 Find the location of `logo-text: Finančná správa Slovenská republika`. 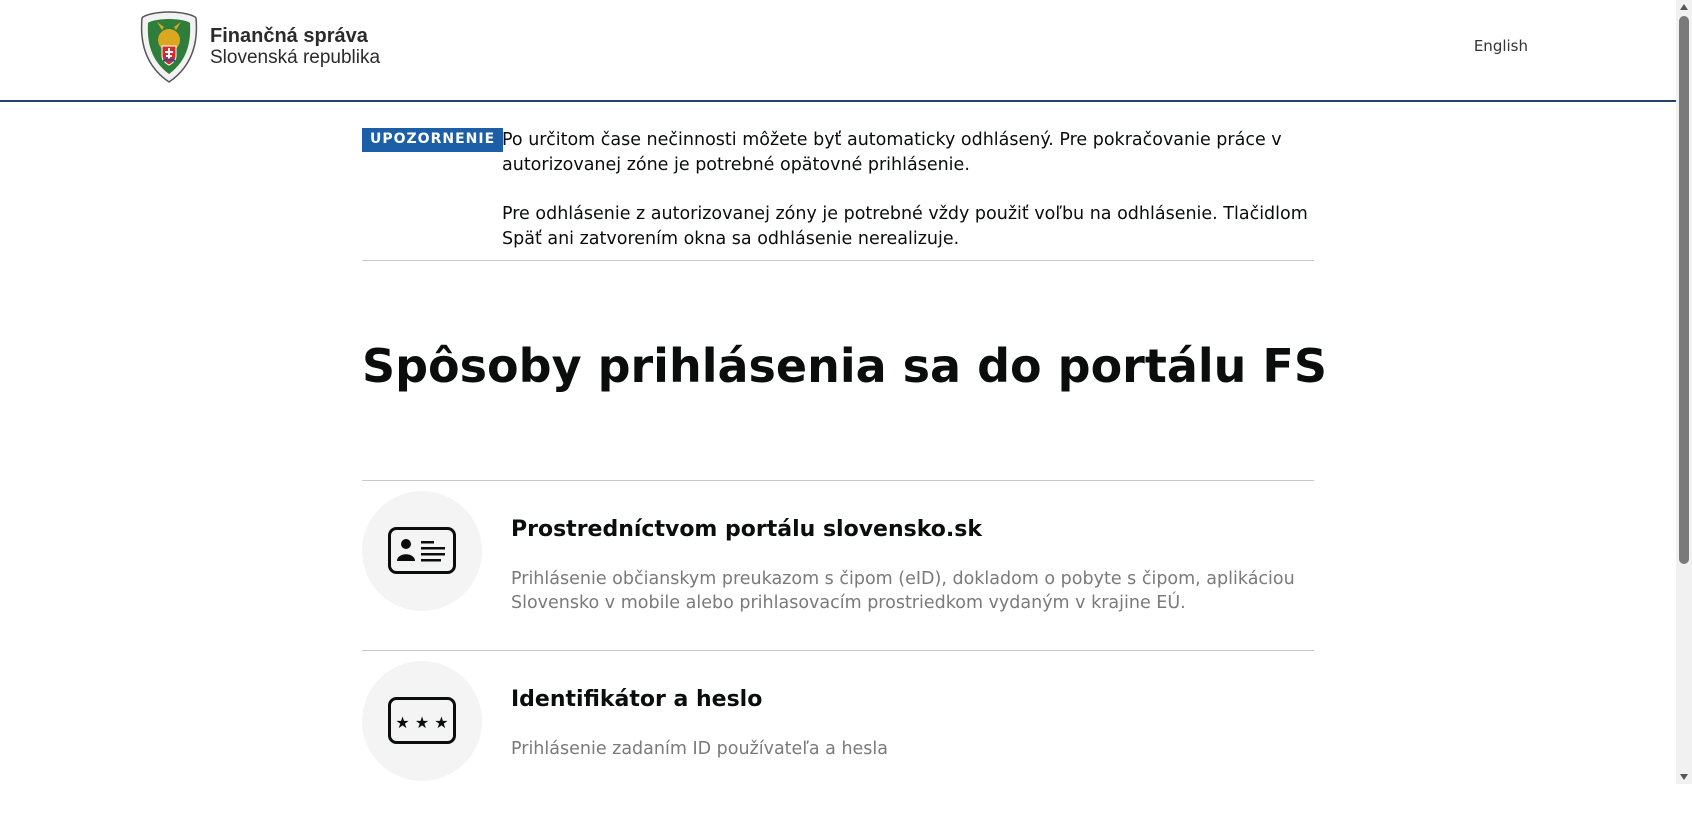

logo-text: Finančná správa Slovenská republika is located at coordinates (295, 47).